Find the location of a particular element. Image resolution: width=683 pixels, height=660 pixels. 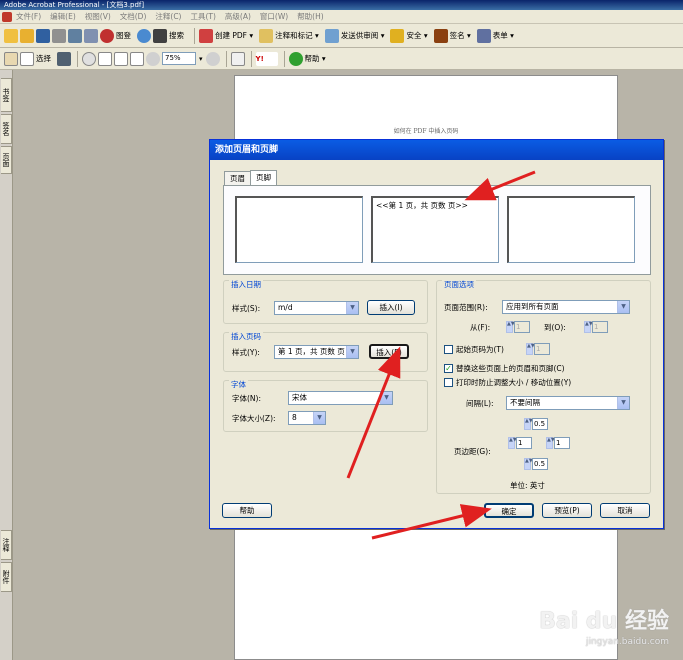

page-range-row: 页面范围(R): 应用到所有页面 ▼ is located at coordinates (537, 307).